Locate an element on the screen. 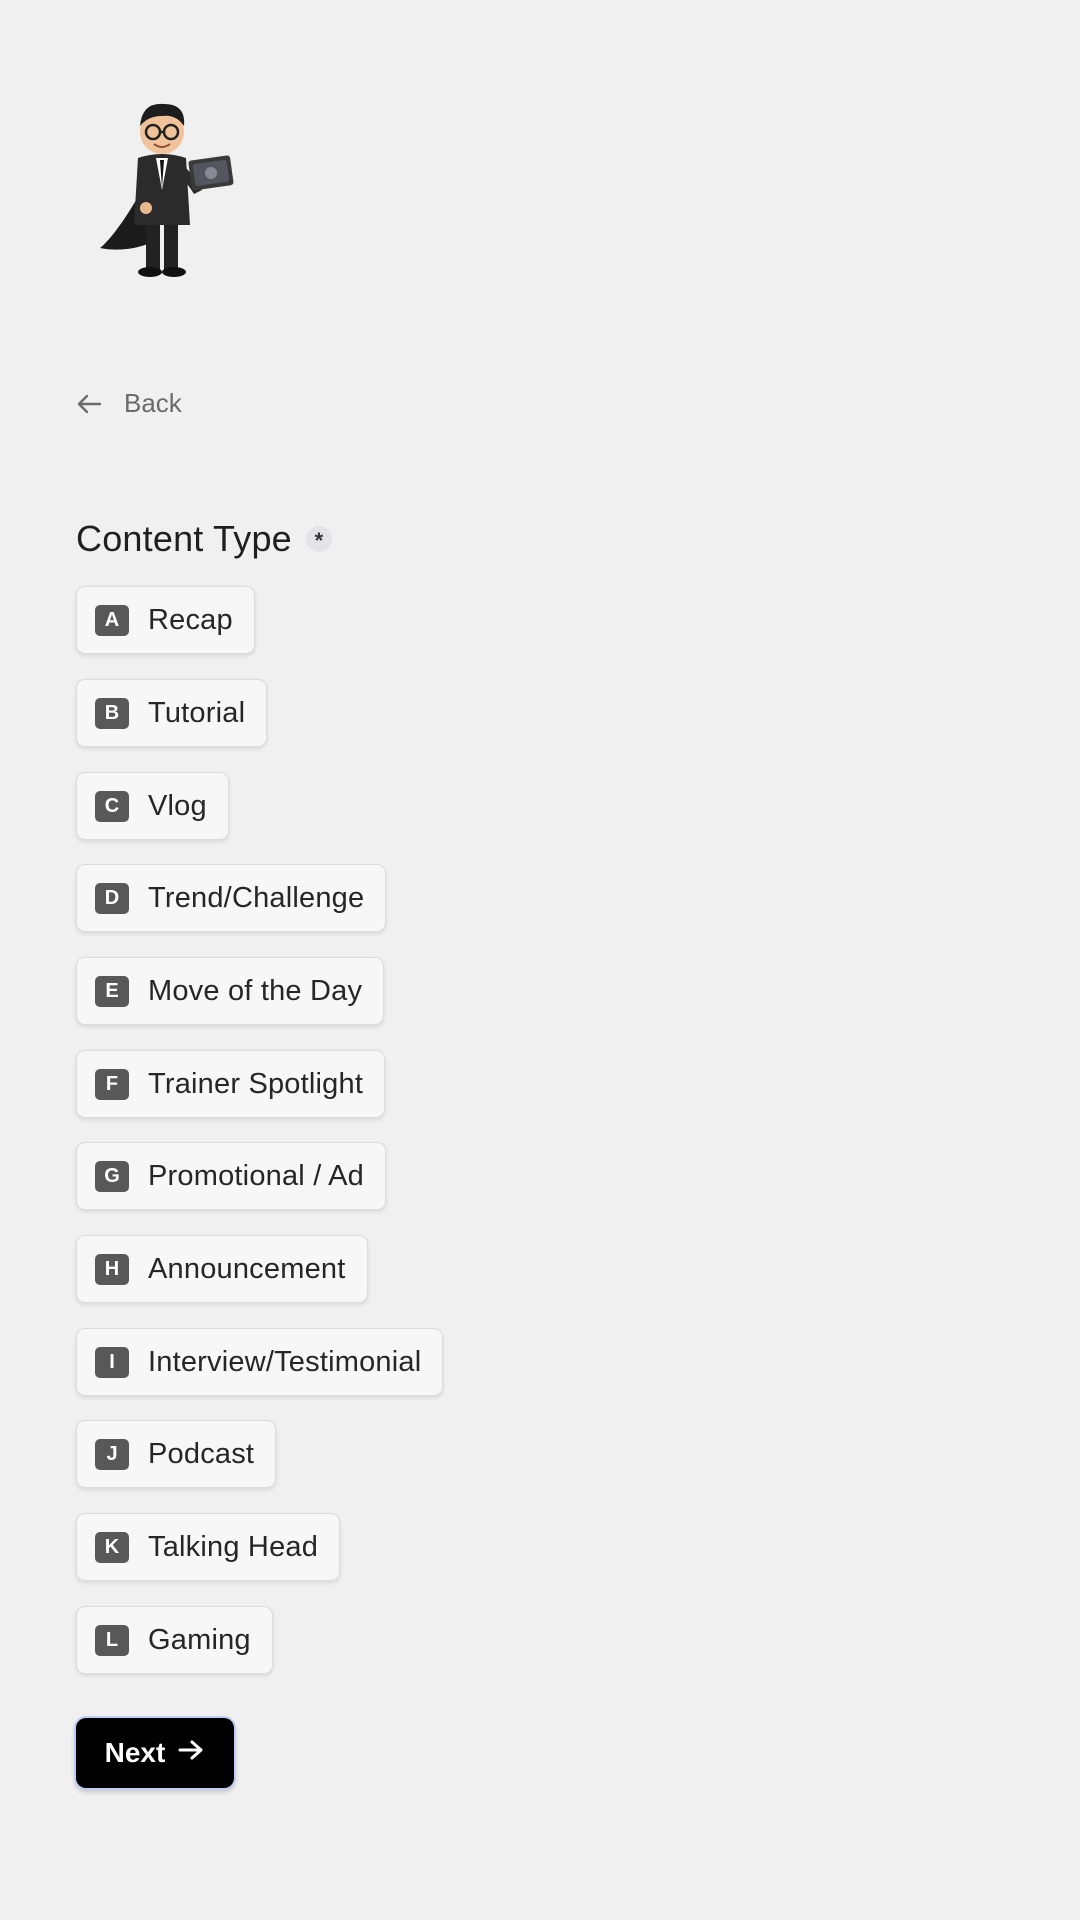 This screenshot has width=1080, height=1920. option-move-of-the-day: E Move of the Day is located at coordinates (230, 991).